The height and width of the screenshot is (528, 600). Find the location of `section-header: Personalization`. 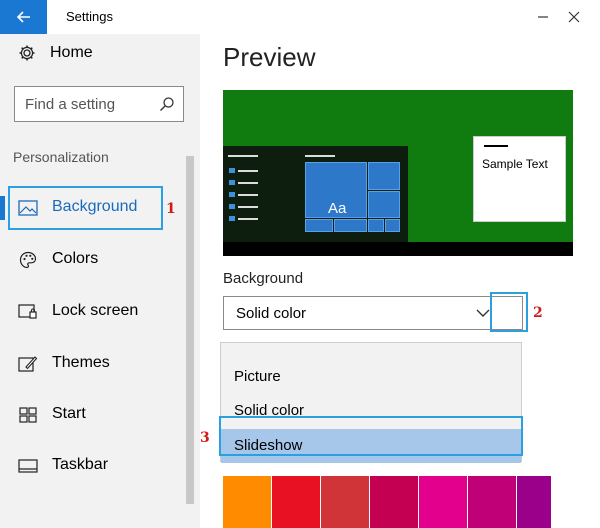

section-header: Personalization is located at coordinates (61, 157).